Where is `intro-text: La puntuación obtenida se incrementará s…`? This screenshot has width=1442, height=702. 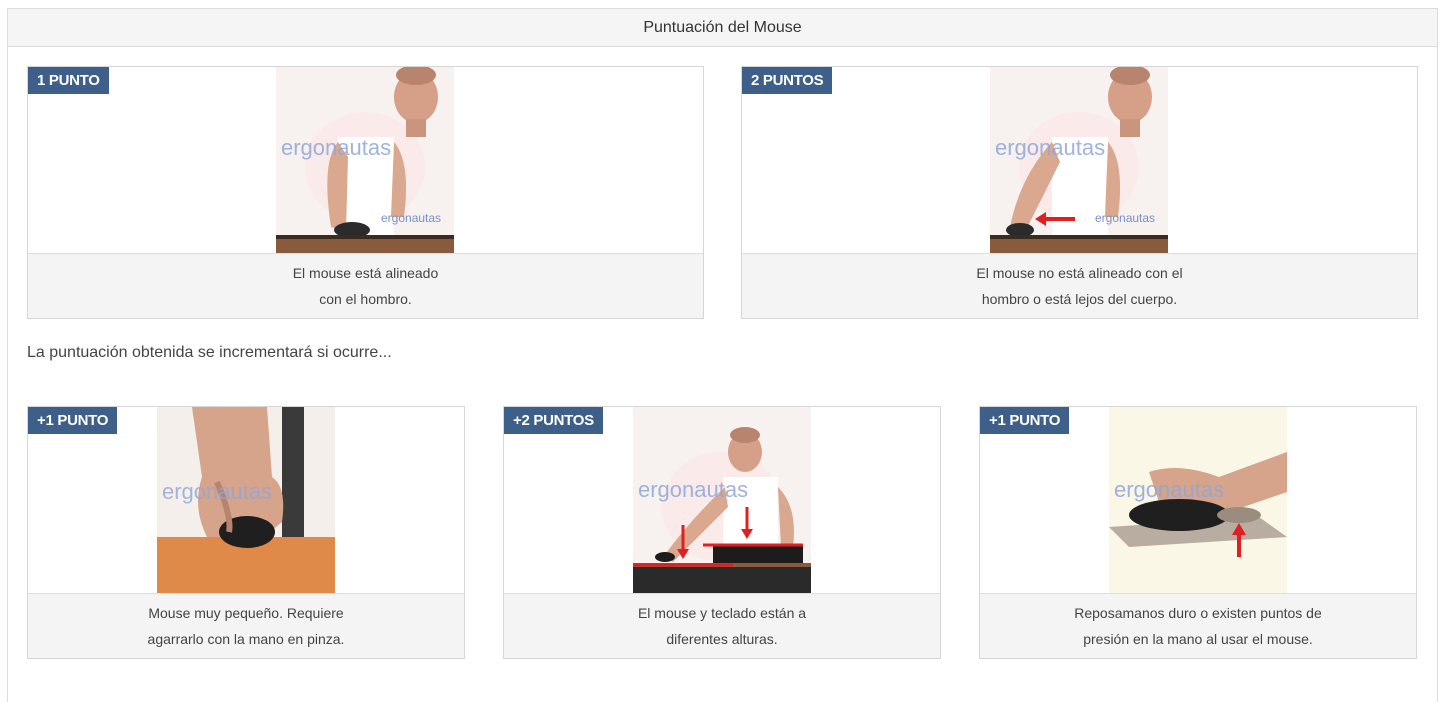
intro-text: La puntuación obtenida se incrementará s… is located at coordinates (209, 352).